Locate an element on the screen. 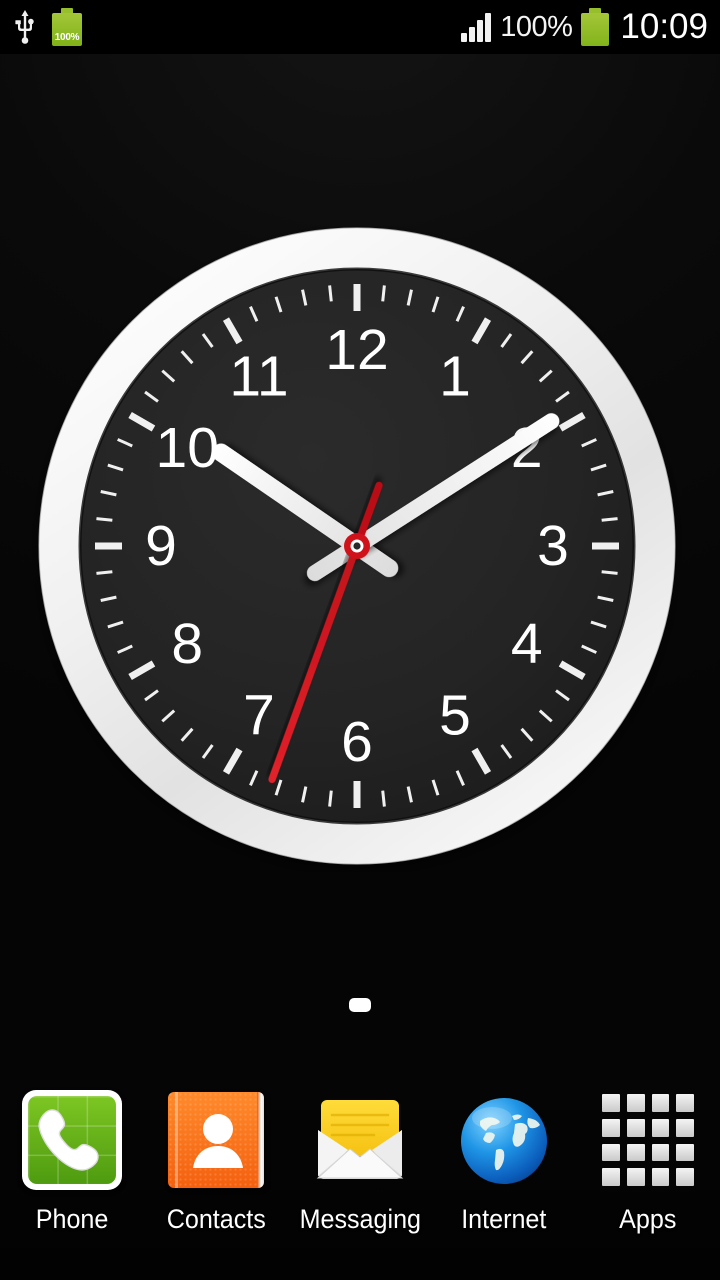 The image size is (720, 1280). battery-charging-icon: 100% is located at coordinates (67, 27).